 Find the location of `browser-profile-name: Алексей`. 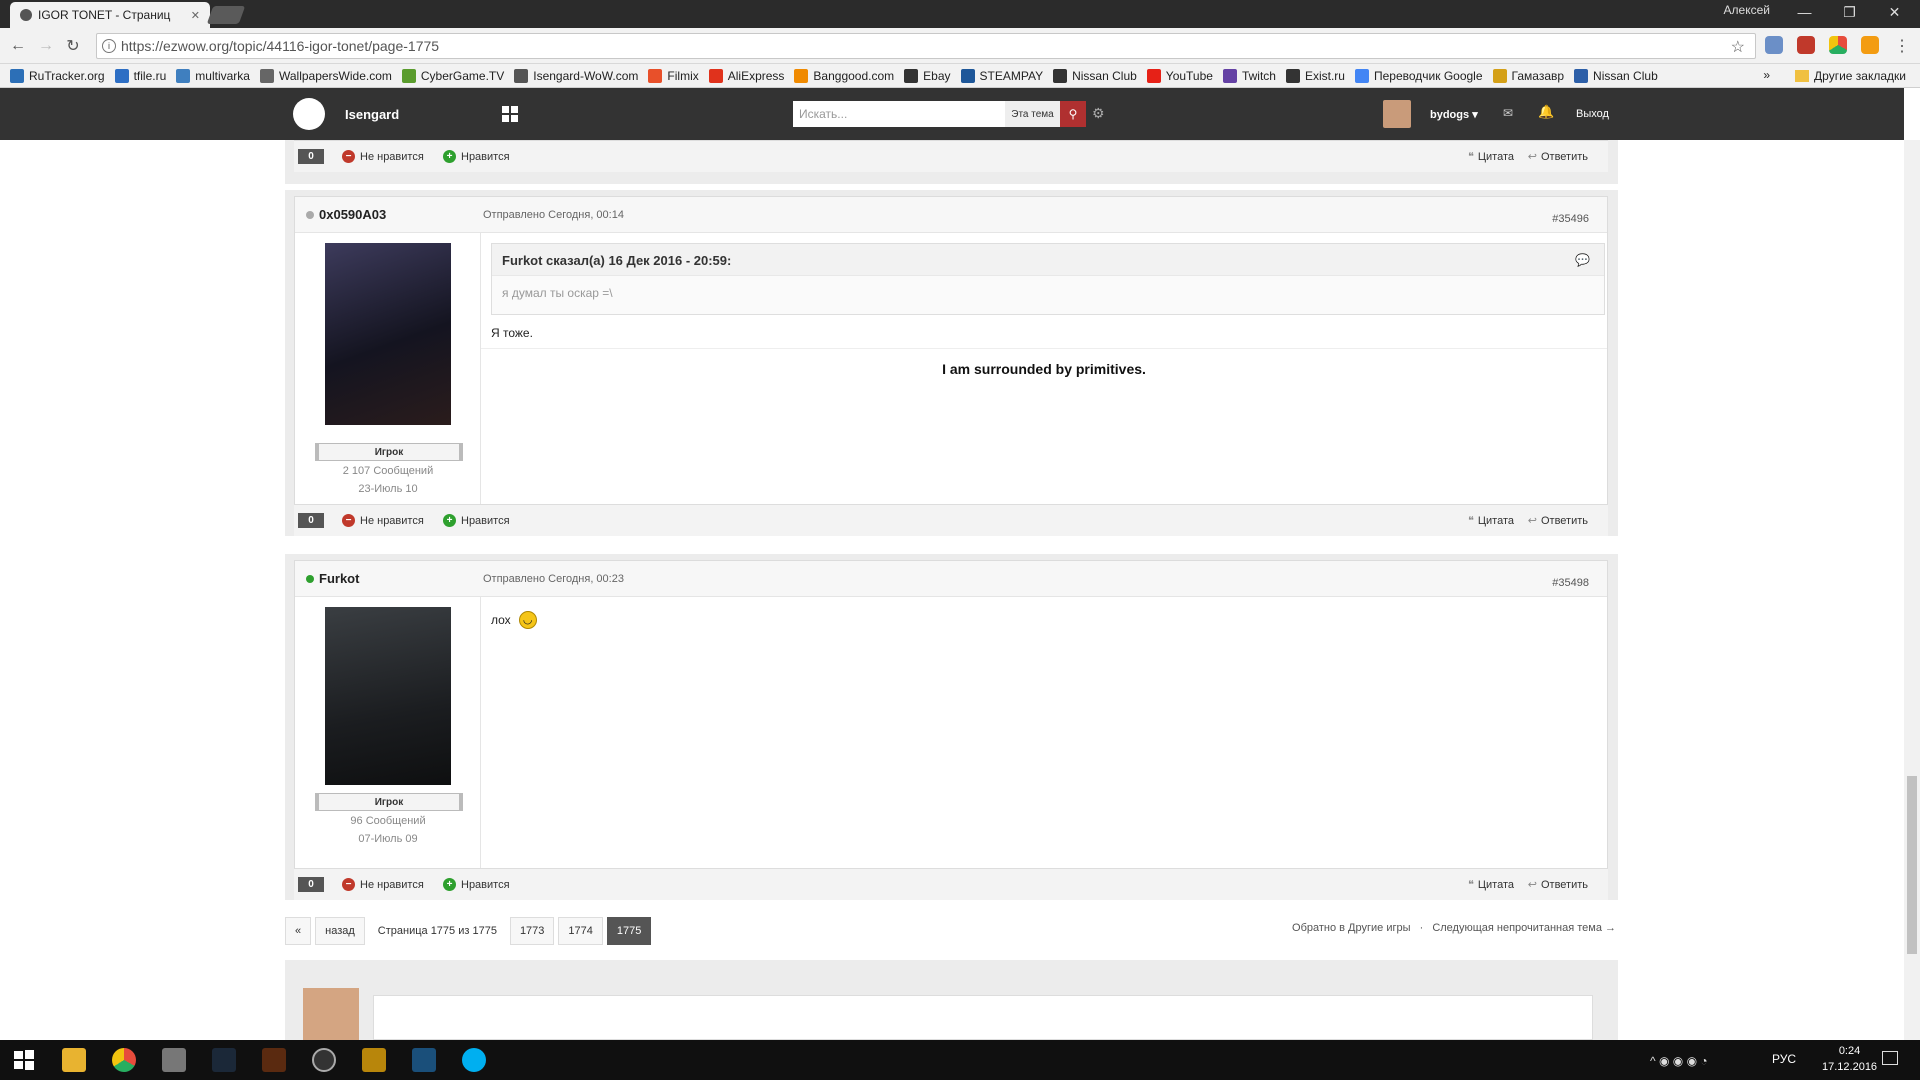

browser-profile-name: Алексей is located at coordinates (1747, 10).